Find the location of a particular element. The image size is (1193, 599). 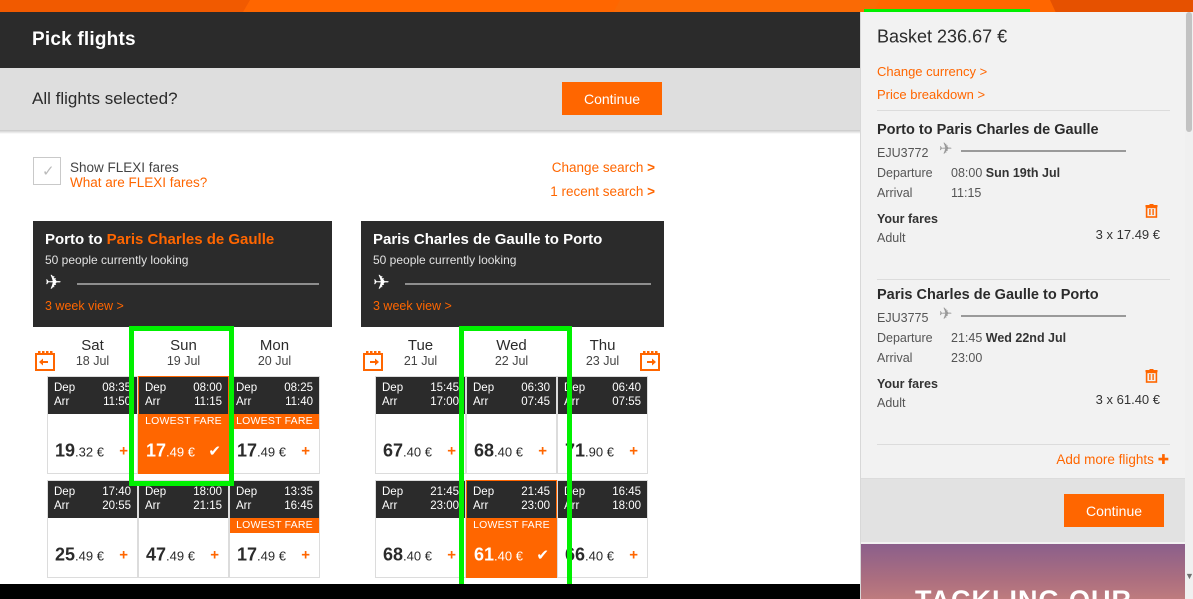

departure-time: 08:35 is located at coordinates (116, 388).